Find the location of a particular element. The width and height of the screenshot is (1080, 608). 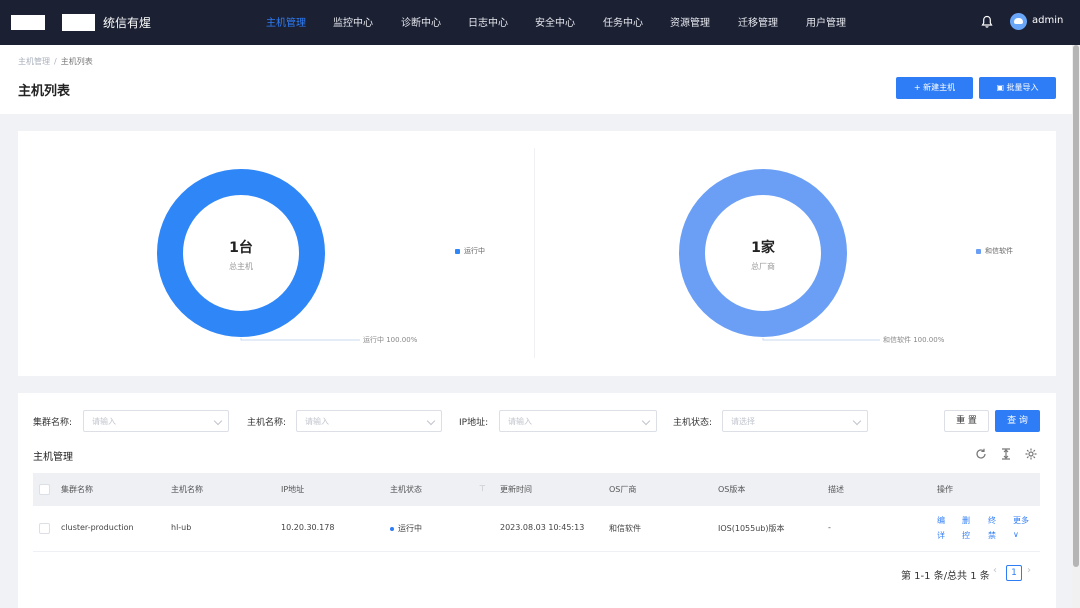

cell-ip: 10.20.30.178 is located at coordinates (308, 527).